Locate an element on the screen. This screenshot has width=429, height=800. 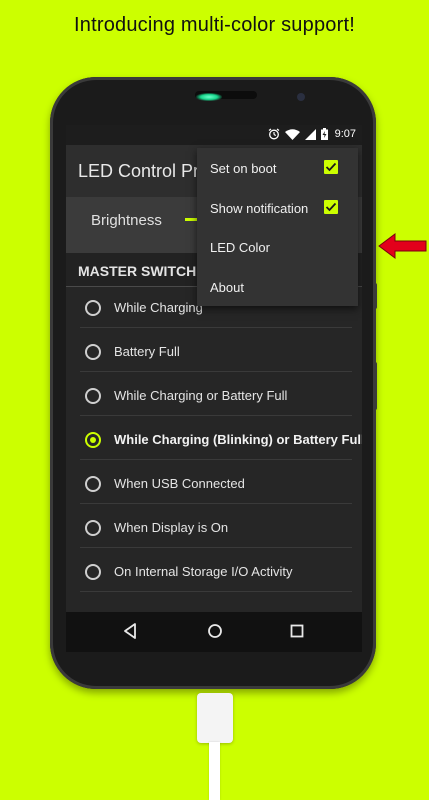
alarm-icon is located at coordinates (273, 134).